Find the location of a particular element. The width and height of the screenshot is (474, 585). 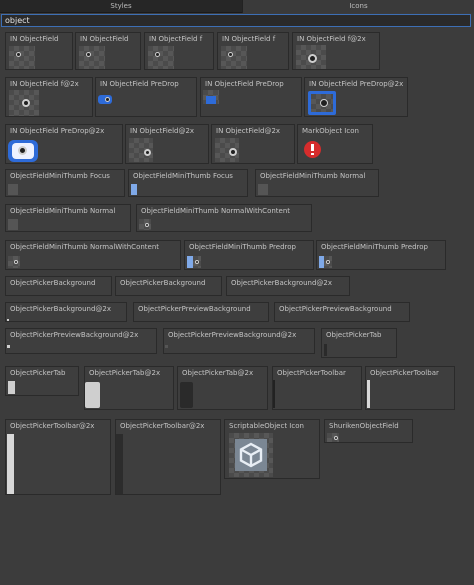

unity-logo-icon is located at coordinates (251, 455).